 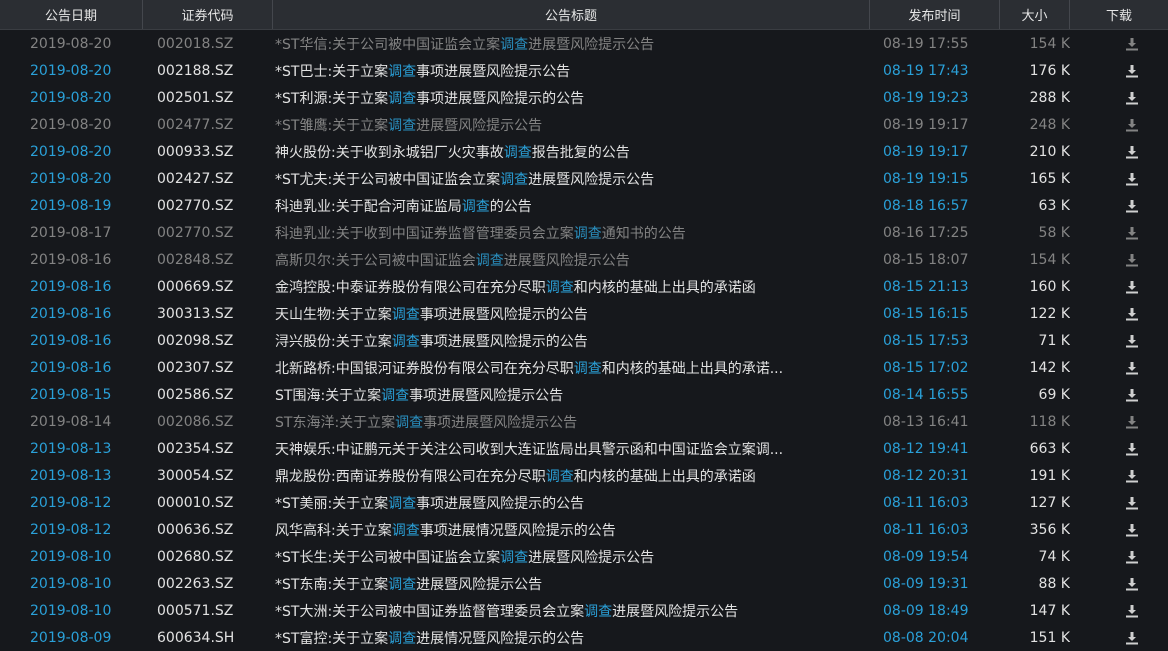 What do you see at coordinates (571, 206) in the screenshot?
I see `row-title-link: 科迪乳业:关于配合河南证监局调查的公告` at bounding box center [571, 206].